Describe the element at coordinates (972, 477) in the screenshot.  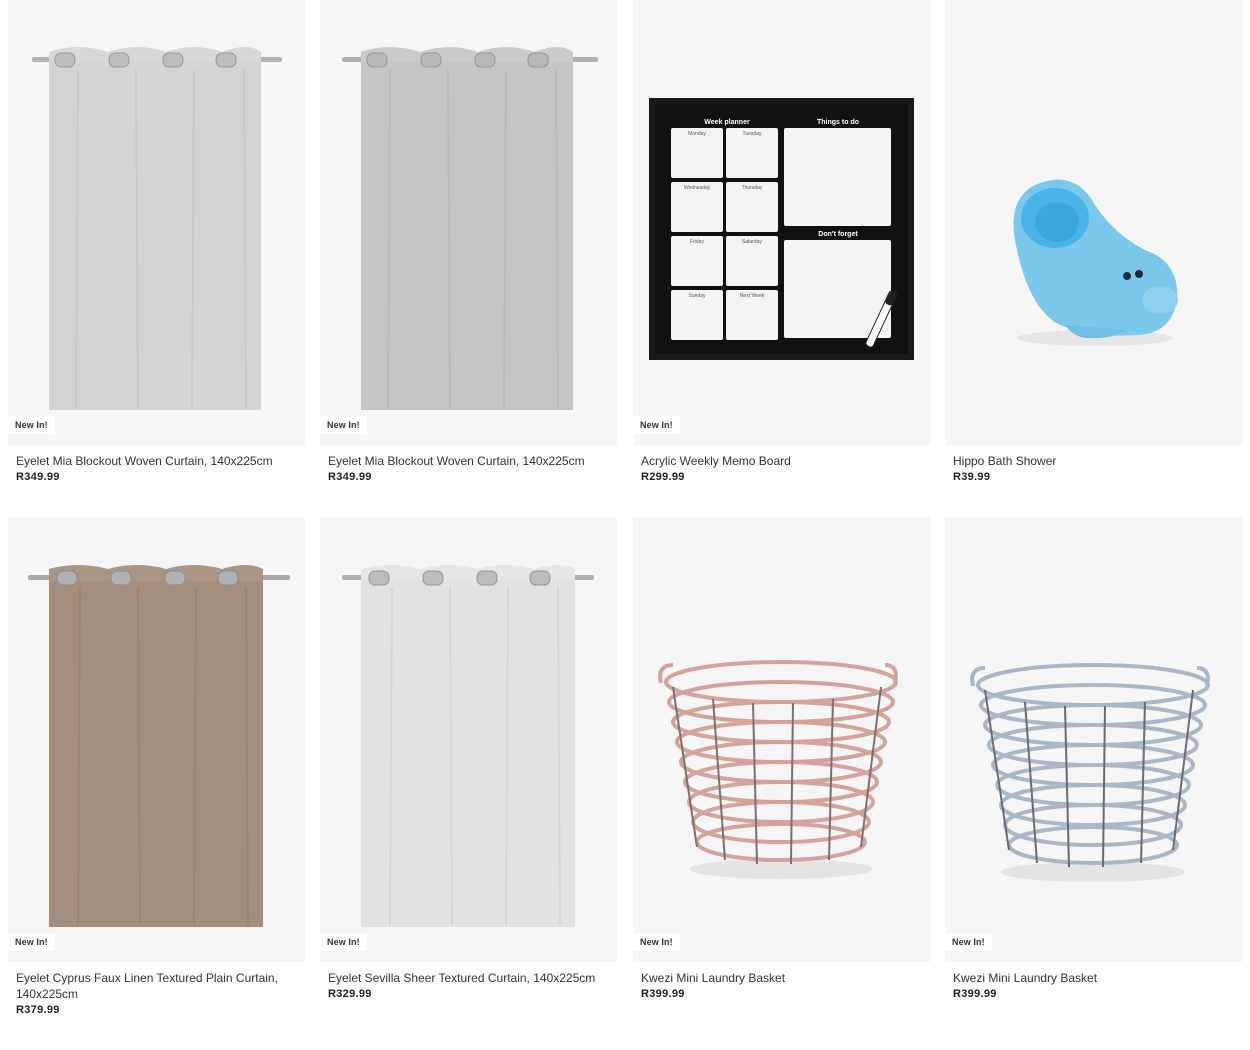
I see `product-price: R39.99` at that location.